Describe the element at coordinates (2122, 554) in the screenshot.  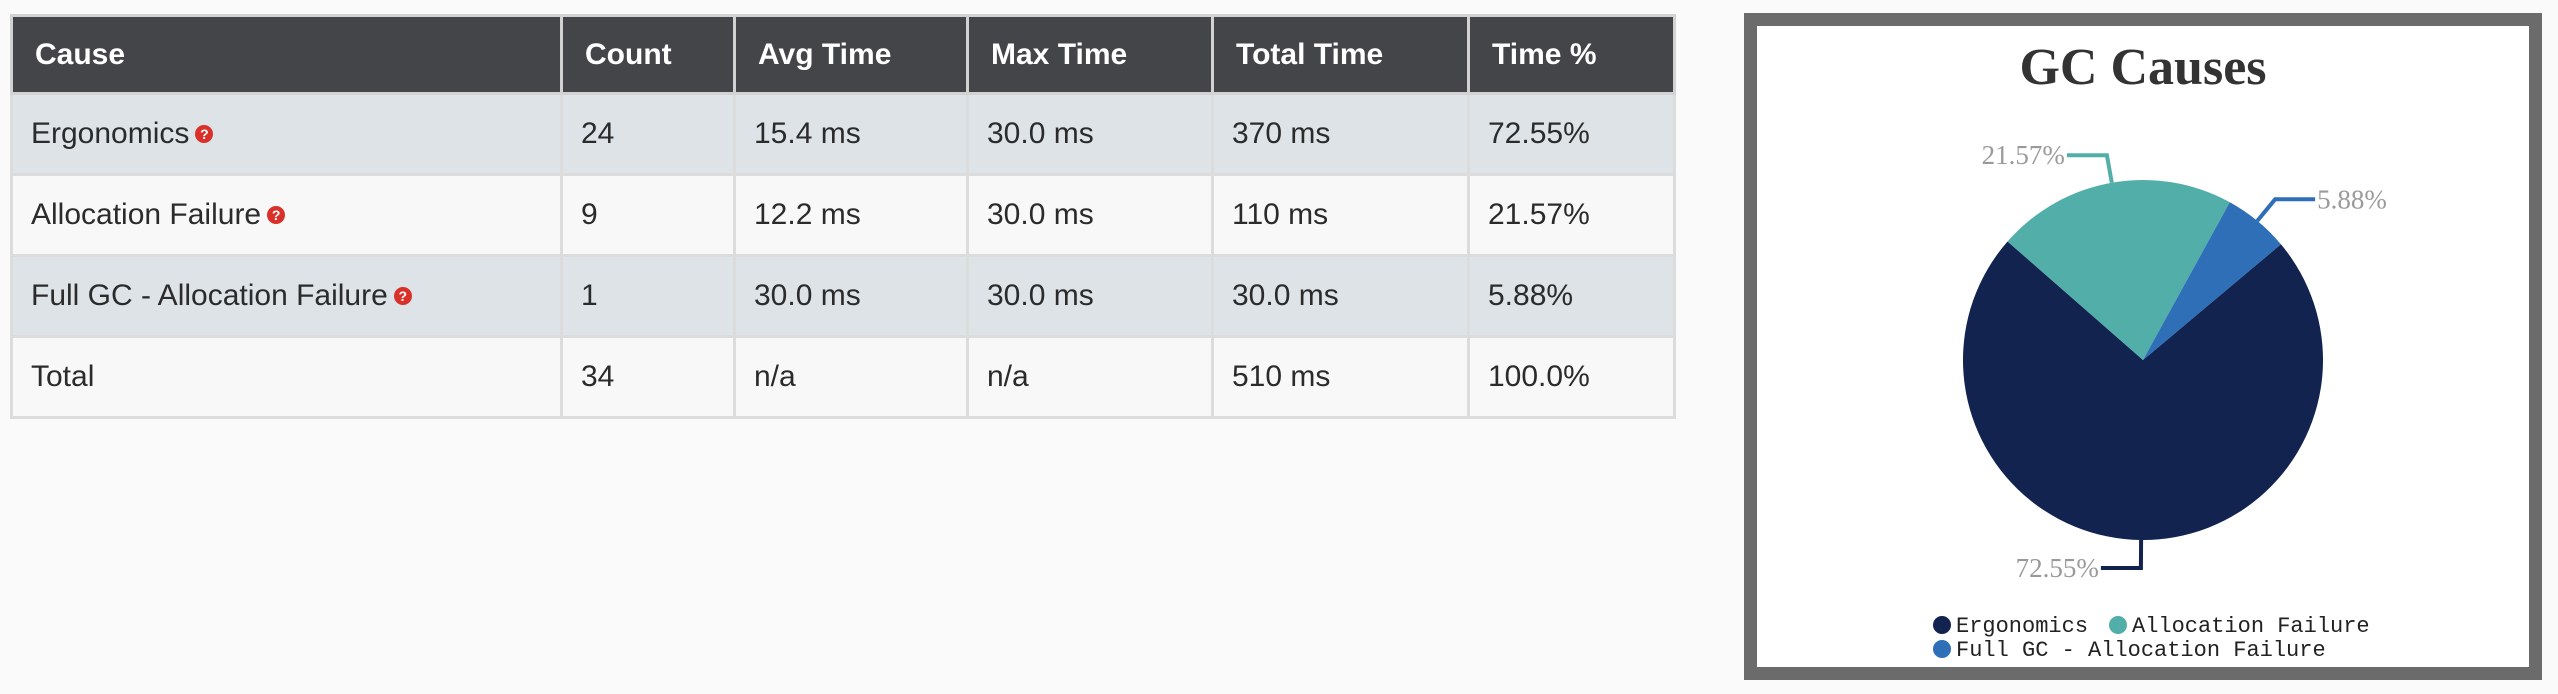
I see `leader-line-ergonomics` at that location.